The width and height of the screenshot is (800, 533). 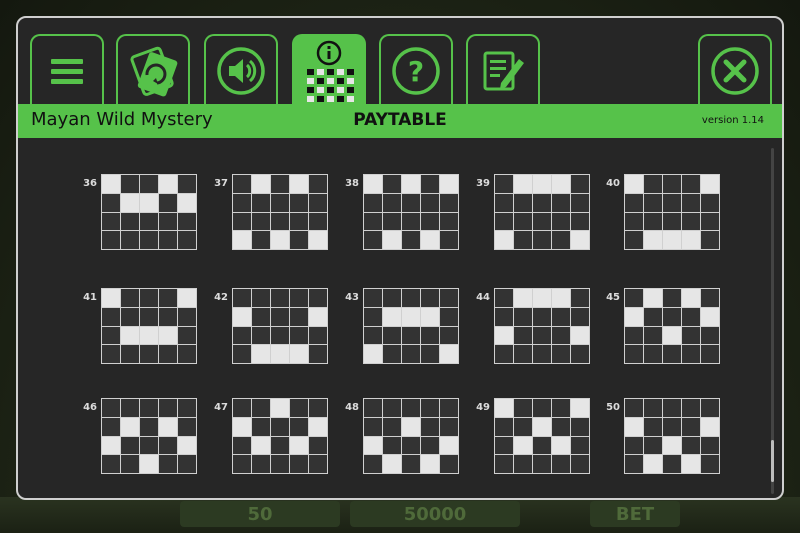 I want to click on scrollbar-thumb, so click(x=772, y=461).